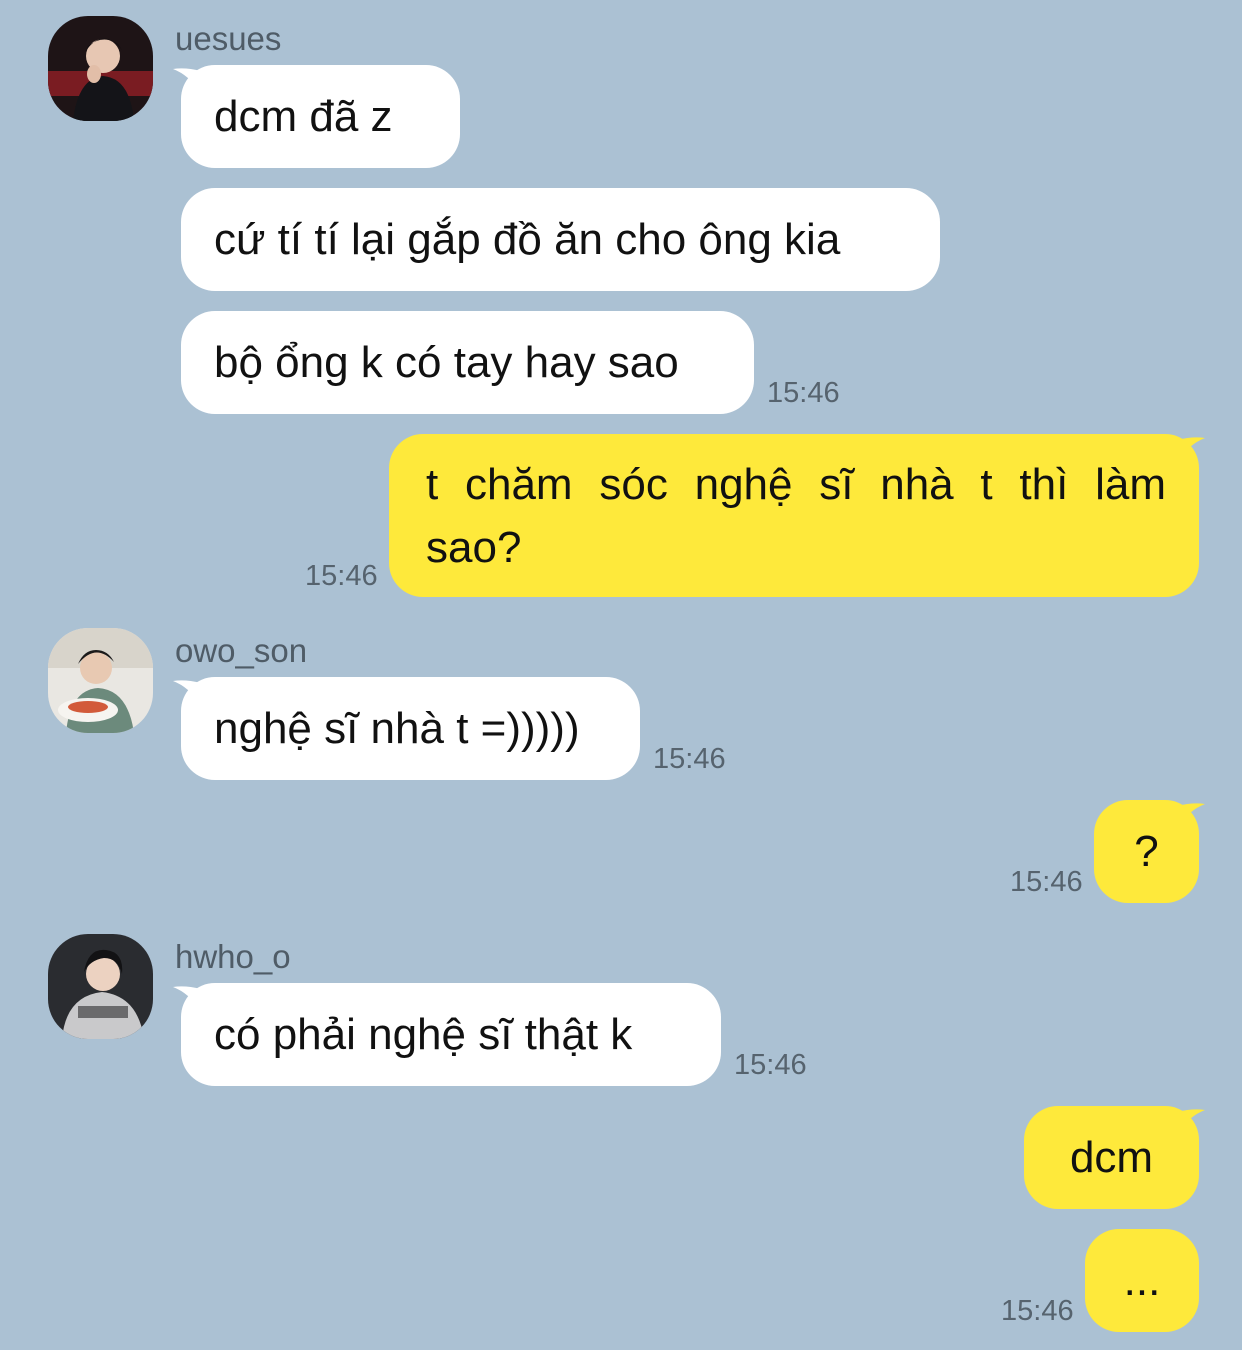  I want to click on message-text: bộ ổng k có tay hay sao, so click(446, 362).